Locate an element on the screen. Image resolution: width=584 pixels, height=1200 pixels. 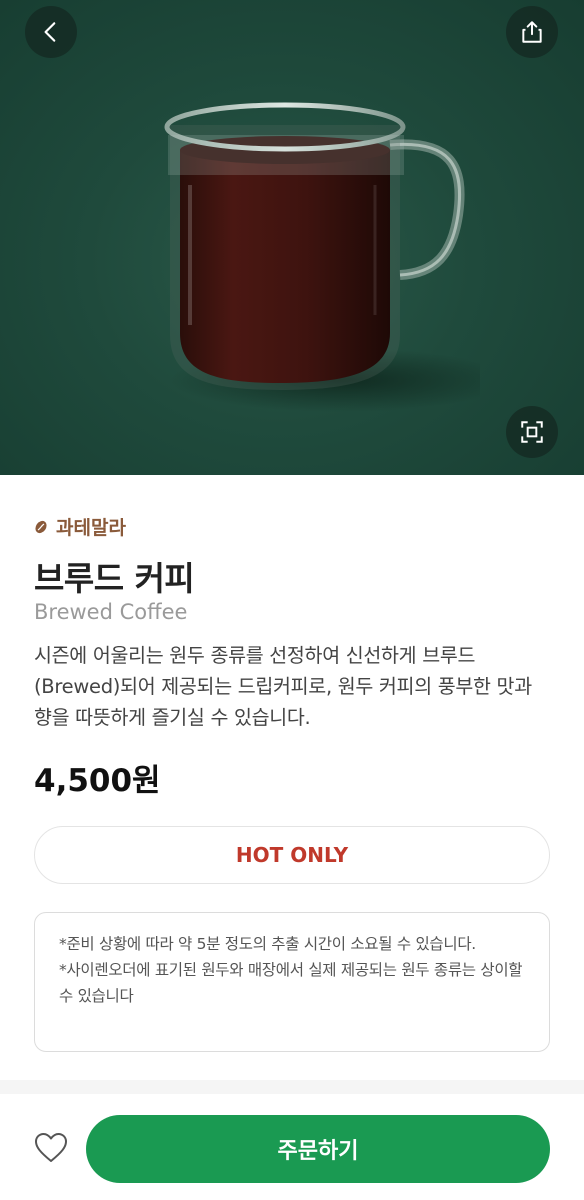
share-button is located at coordinates (532, 32).